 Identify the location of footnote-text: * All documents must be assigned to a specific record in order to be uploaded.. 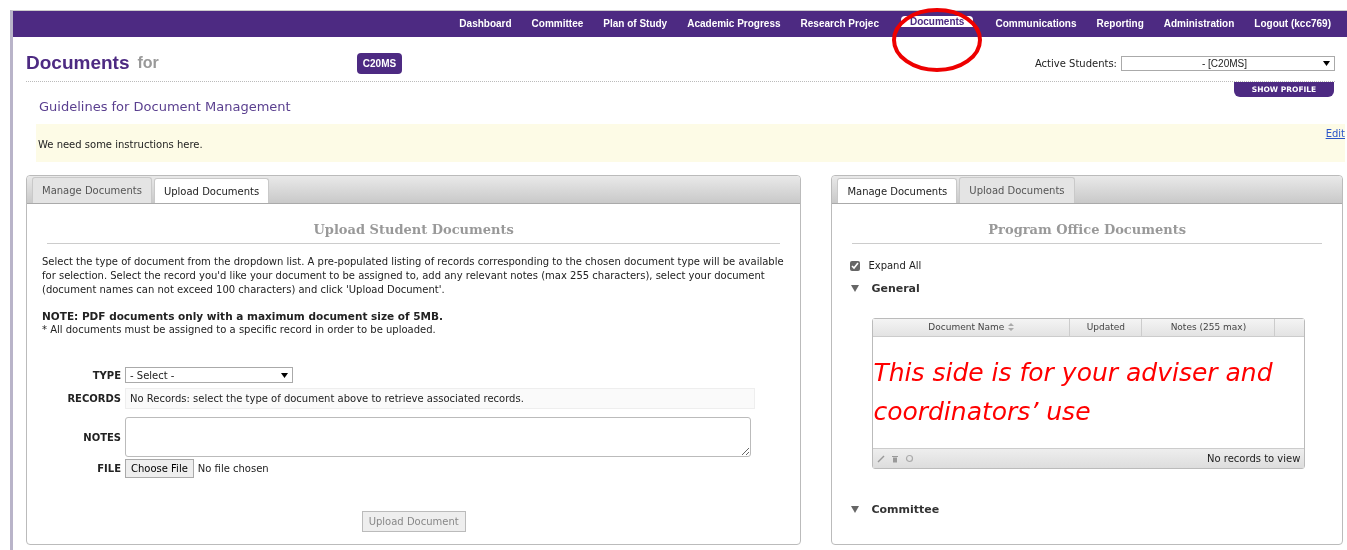
(239, 330).